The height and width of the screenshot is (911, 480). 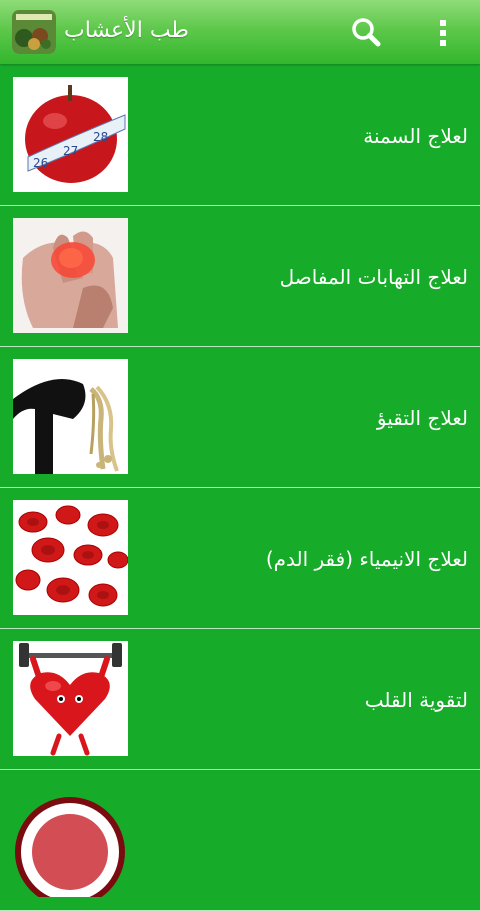 I want to click on list-item-label: لعلاج التهابات المفاصل, so click(x=373, y=276).